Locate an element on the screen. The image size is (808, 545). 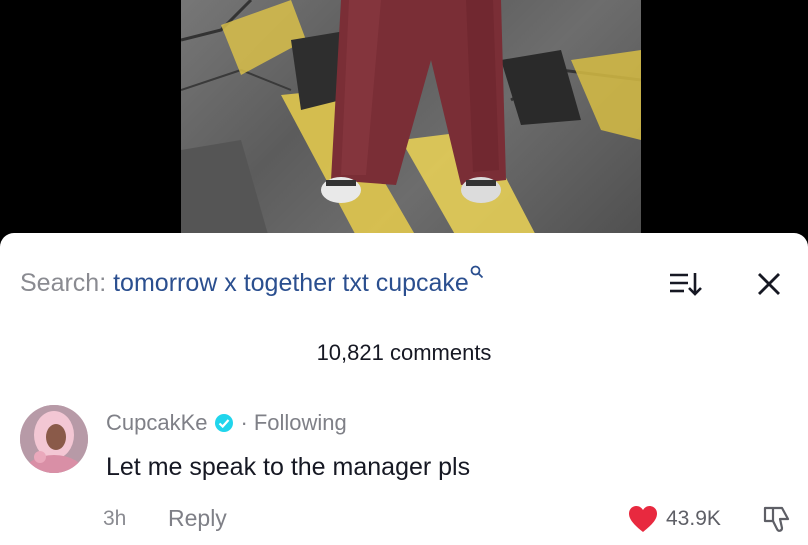
close-icon is located at coordinates (769, 284).